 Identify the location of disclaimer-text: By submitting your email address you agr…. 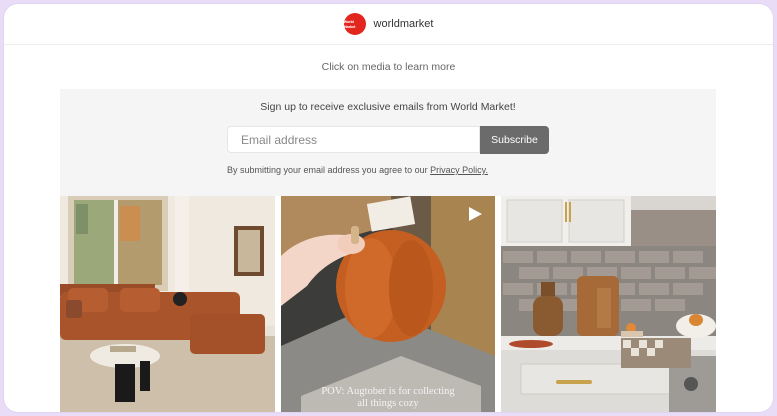
(327, 170).